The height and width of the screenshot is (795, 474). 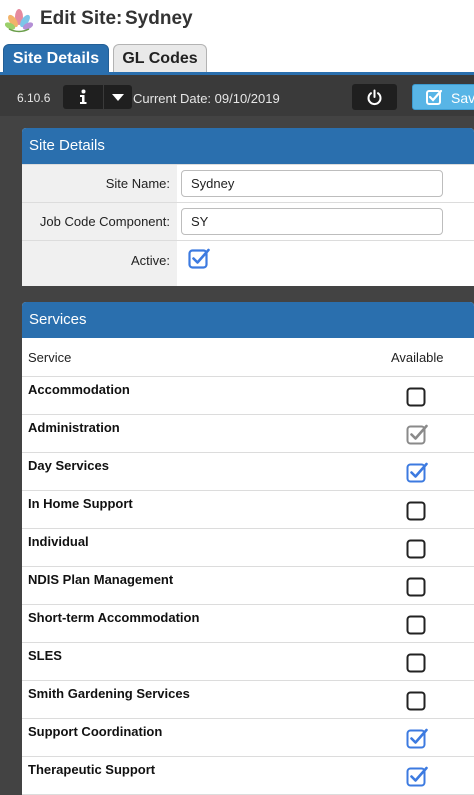 I want to click on logout-button, so click(x=374, y=97).